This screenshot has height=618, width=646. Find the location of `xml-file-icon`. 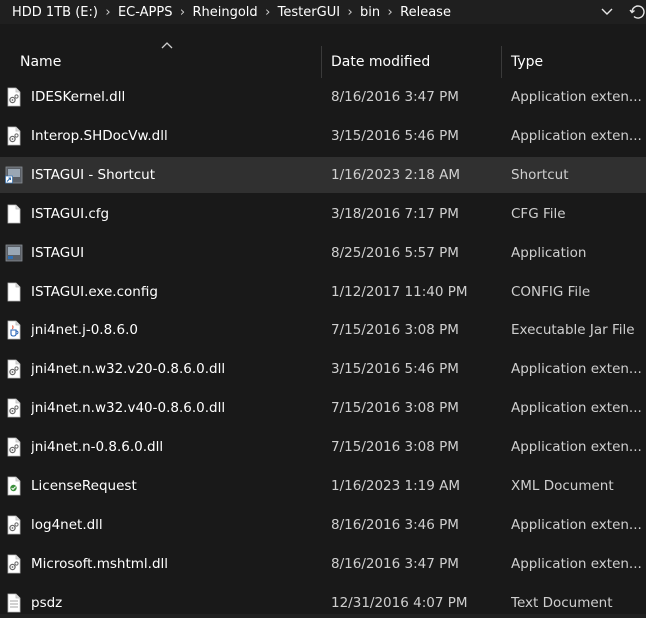

xml-file-icon is located at coordinates (14, 486).